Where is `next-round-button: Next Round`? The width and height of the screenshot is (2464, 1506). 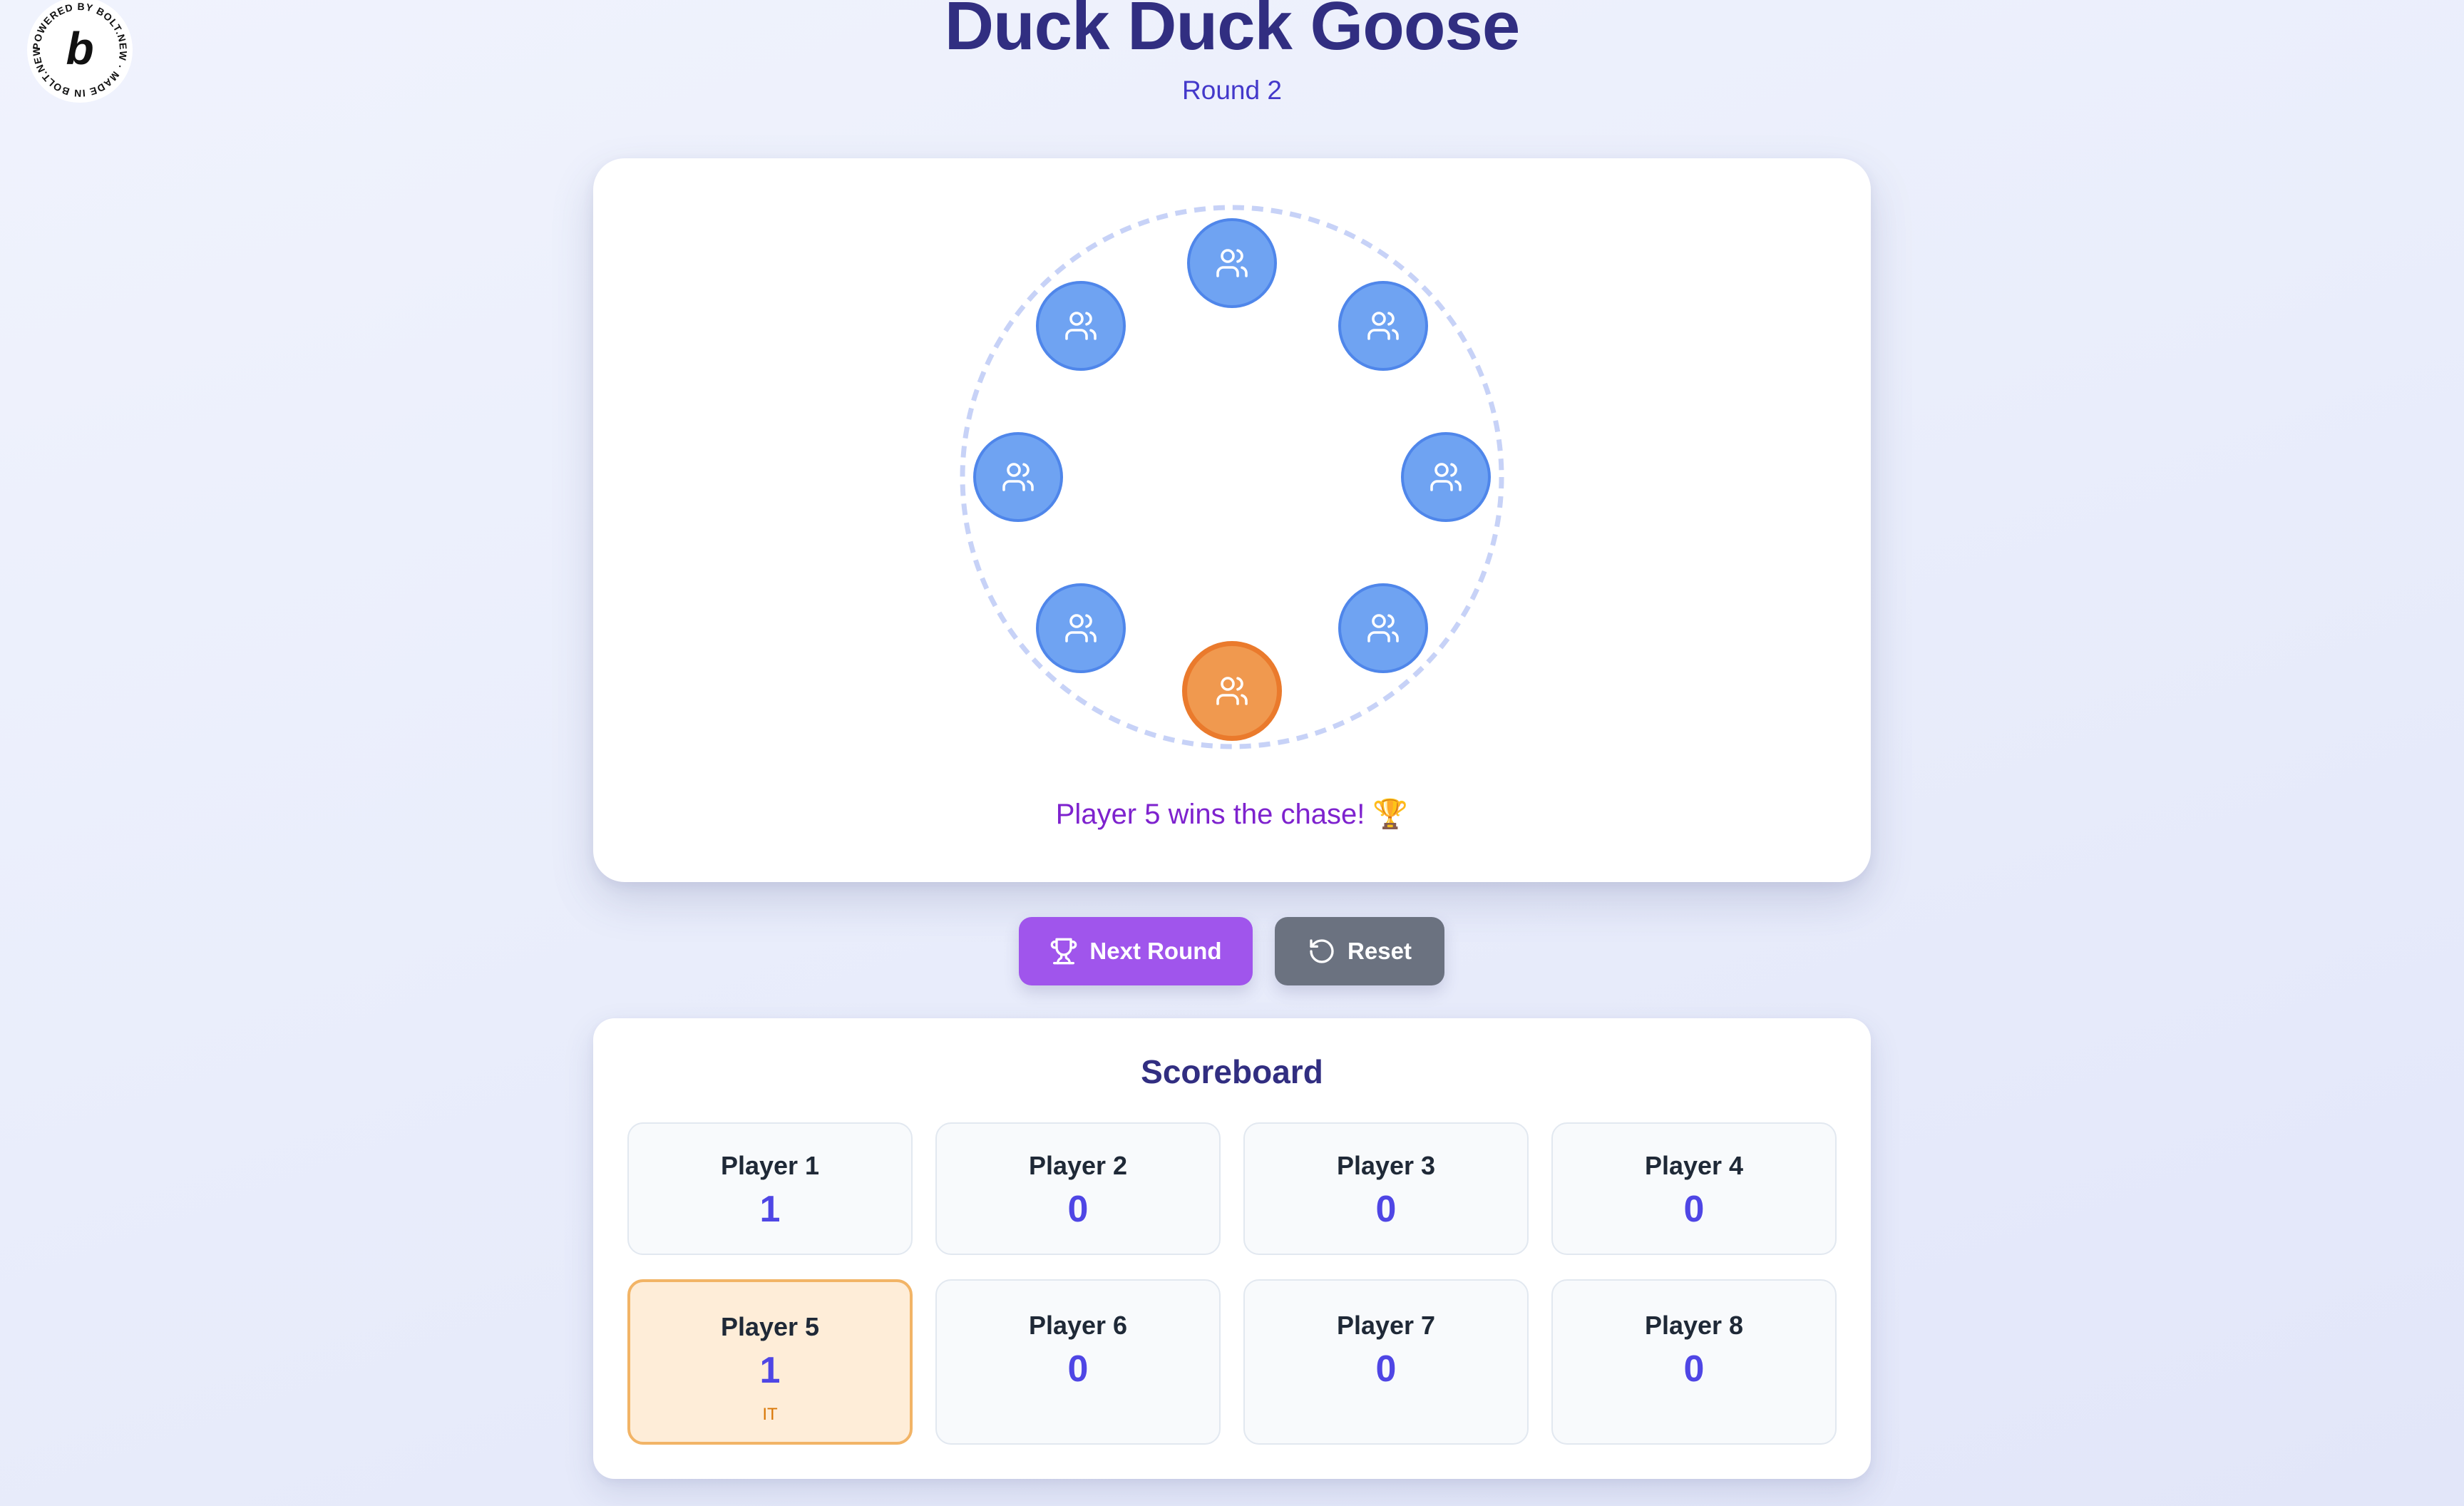 next-round-button: Next Round is located at coordinates (1136, 951).